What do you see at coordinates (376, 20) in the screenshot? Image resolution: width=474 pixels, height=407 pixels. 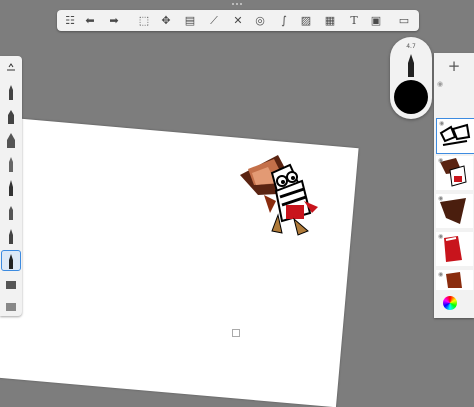 I see `video-icon: ▣` at bounding box center [376, 20].